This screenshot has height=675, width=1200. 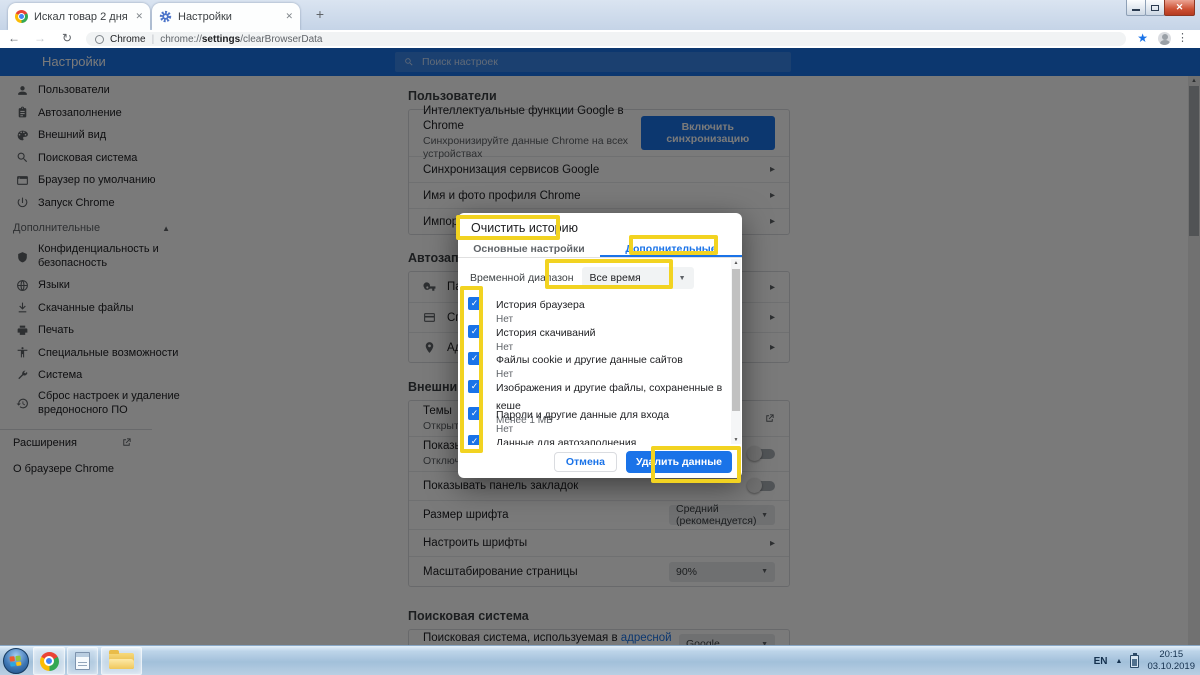 I want to click on url-app-label: Chrome, so click(x=128, y=39).